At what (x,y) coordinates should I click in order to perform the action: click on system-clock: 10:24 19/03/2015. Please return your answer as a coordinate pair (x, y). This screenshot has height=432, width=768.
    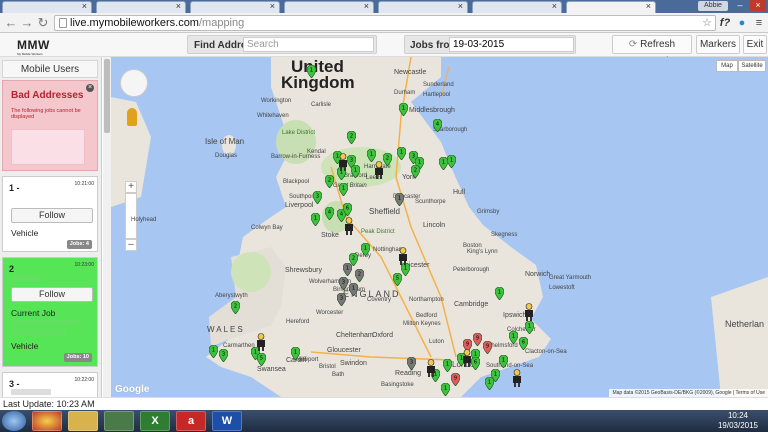
    Looking at the image, I should click on (738, 421).